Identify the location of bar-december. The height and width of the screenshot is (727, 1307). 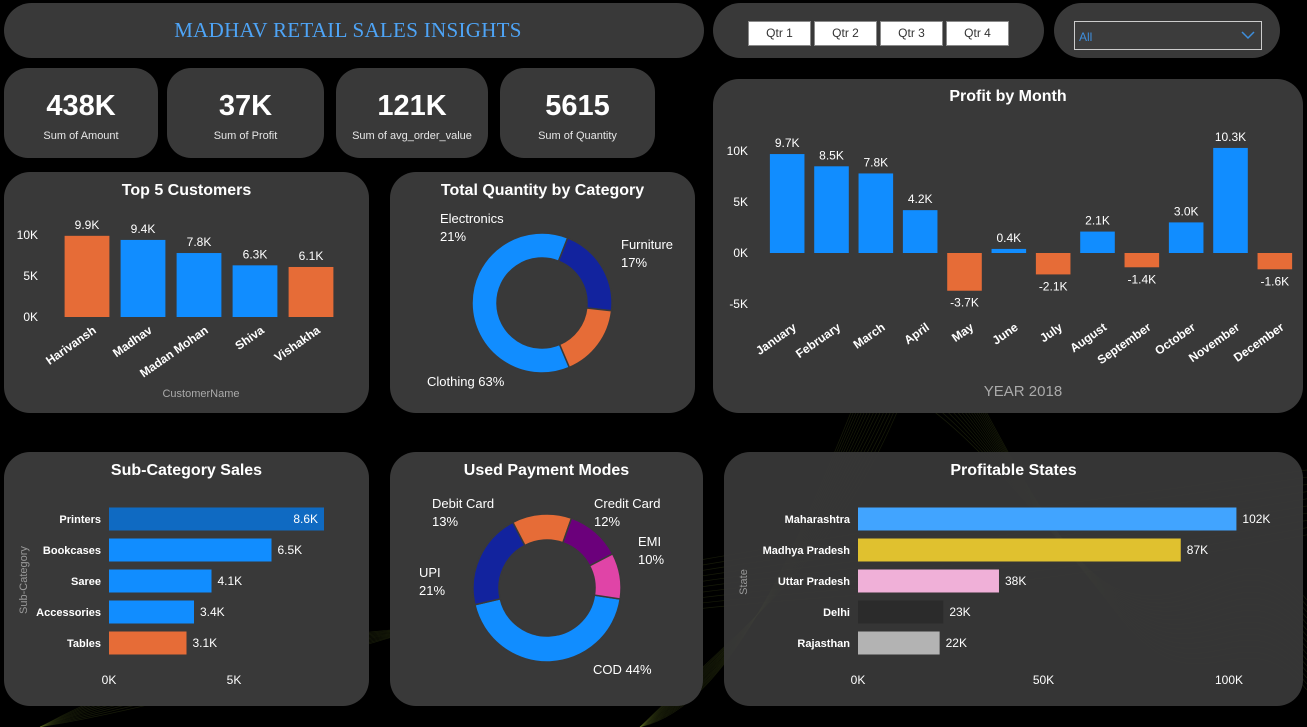
(1275, 261).